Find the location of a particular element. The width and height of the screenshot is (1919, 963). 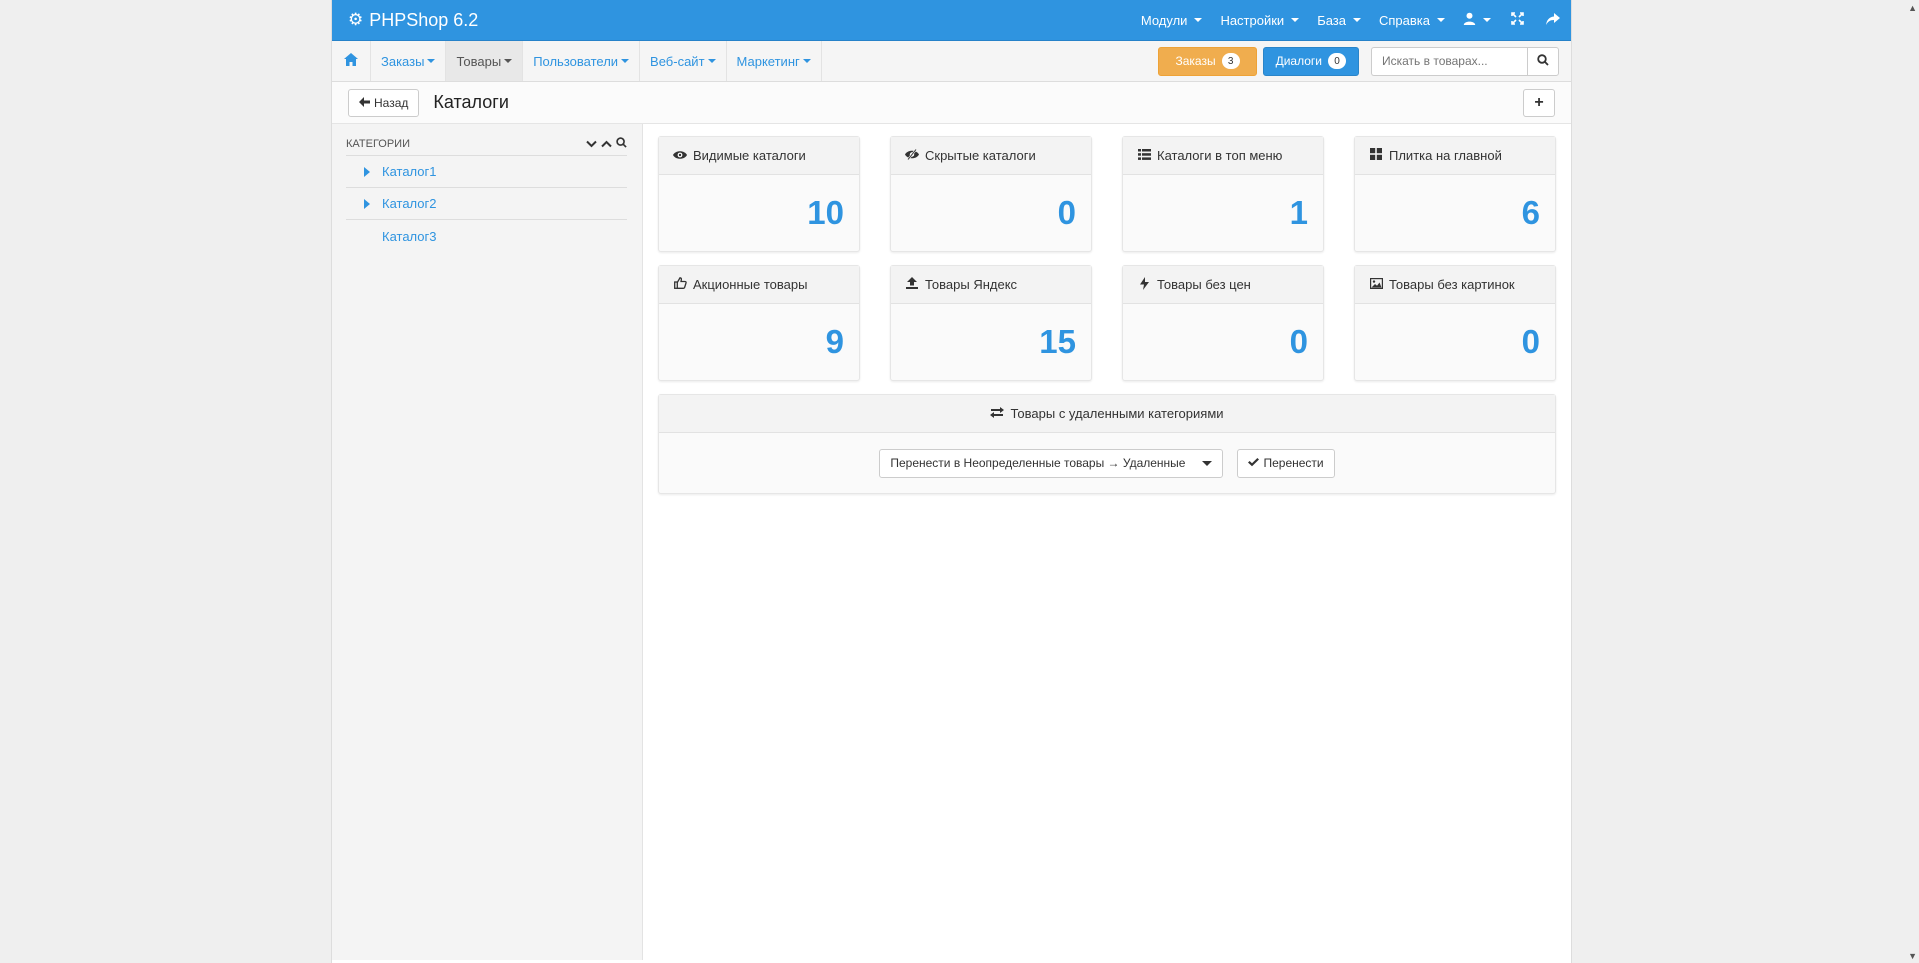

toolbar-right: Заказы 3 Диалоги 0 is located at coordinates (1364, 61).